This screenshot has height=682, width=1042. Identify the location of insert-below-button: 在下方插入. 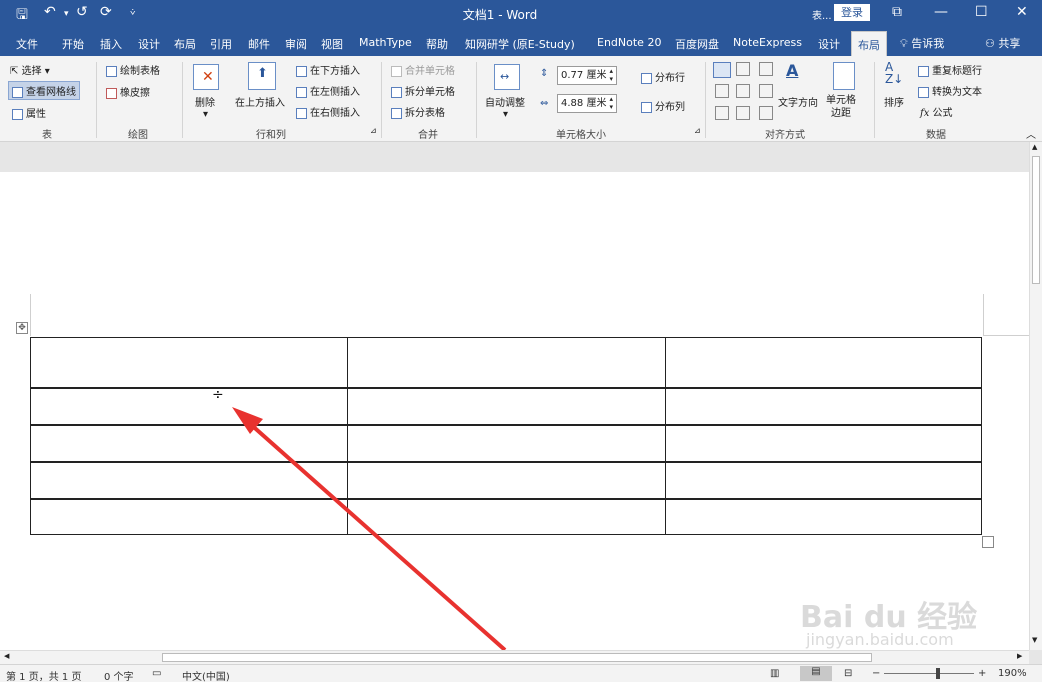
(328, 69).